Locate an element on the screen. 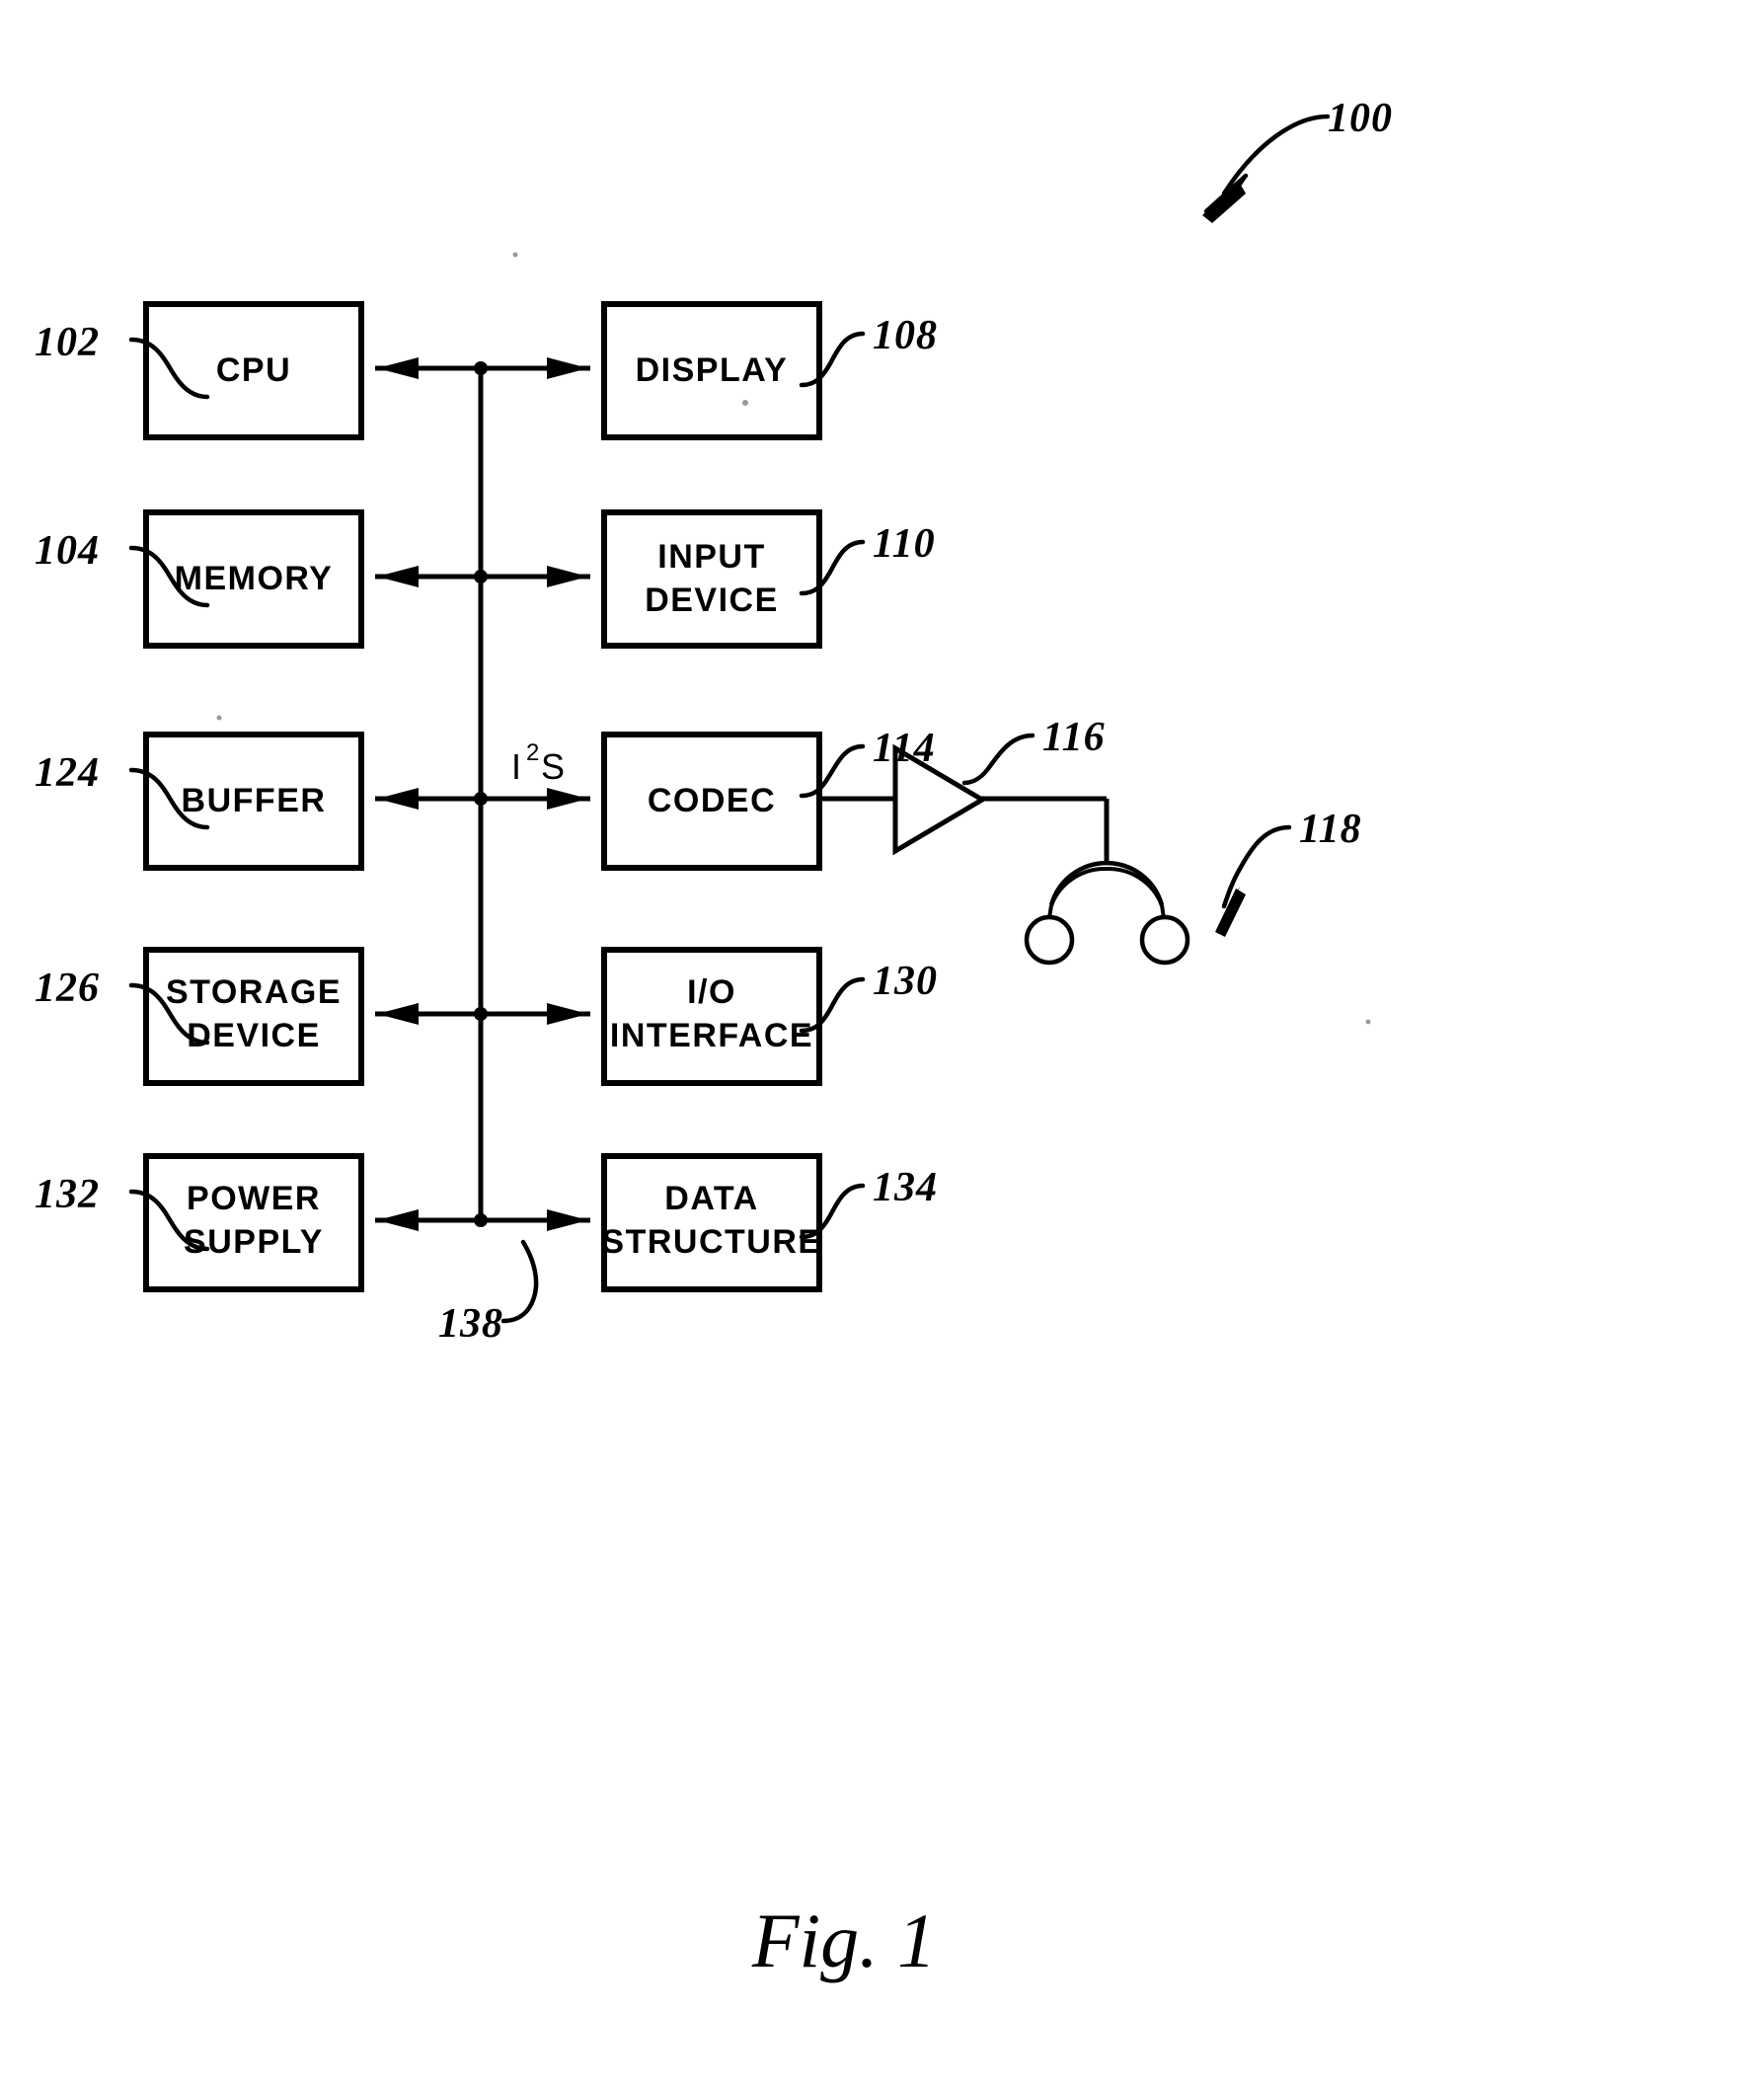 The image size is (1764, 2092). label-power-1: POWER is located at coordinates (254, 1199).